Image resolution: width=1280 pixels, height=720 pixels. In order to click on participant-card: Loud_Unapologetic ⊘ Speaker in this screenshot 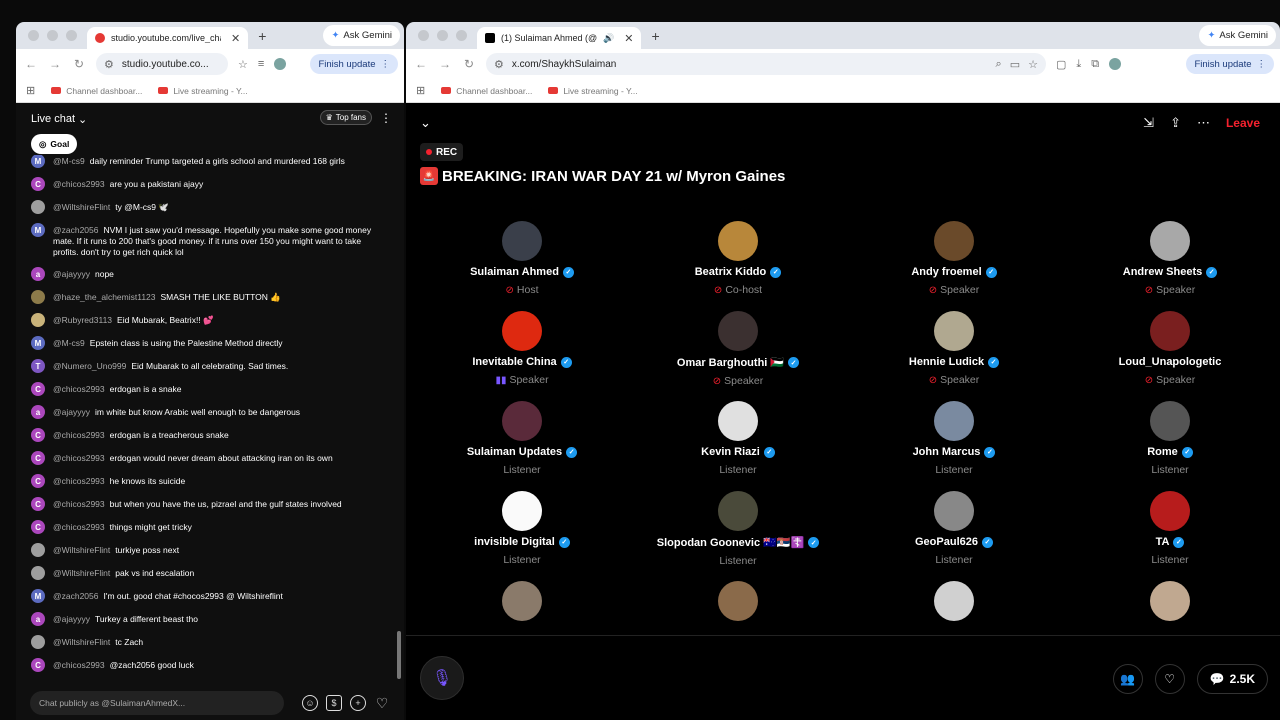, I will do `click(1170, 356)`.